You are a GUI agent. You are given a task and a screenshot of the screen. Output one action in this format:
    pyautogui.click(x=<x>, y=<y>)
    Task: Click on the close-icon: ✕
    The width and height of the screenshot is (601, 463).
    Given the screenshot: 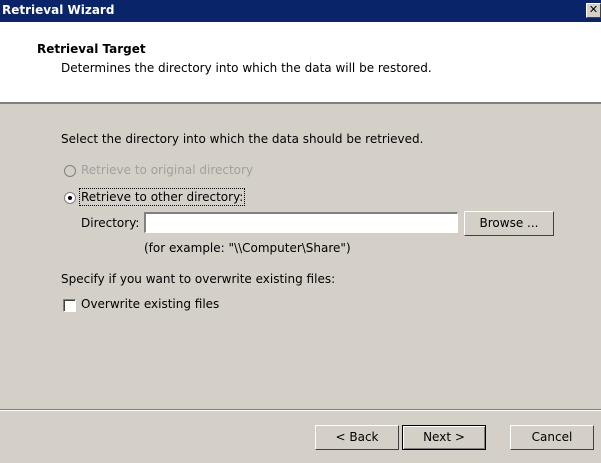 What is the action you would take?
    pyautogui.click(x=593, y=9)
    